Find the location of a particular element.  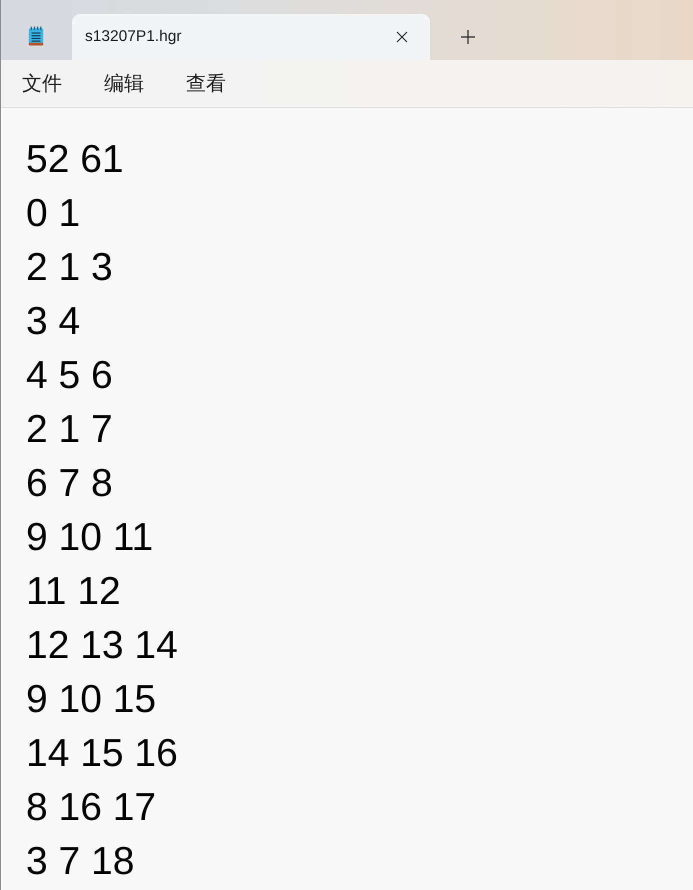

tab-title: s13207P1.hgr is located at coordinates (134, 37).